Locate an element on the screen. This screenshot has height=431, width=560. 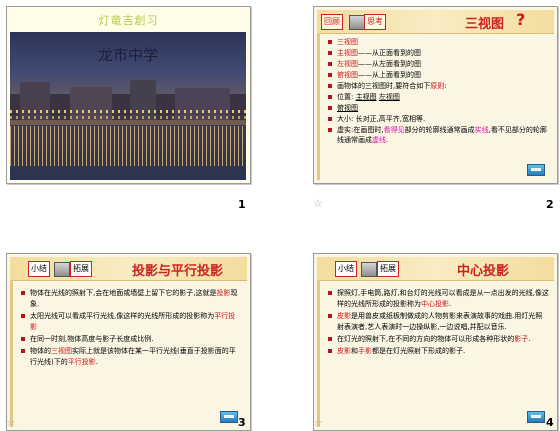
bullet-item: 画物体的三视图时,要符合如下原则: is located at coordinates (438, 86).